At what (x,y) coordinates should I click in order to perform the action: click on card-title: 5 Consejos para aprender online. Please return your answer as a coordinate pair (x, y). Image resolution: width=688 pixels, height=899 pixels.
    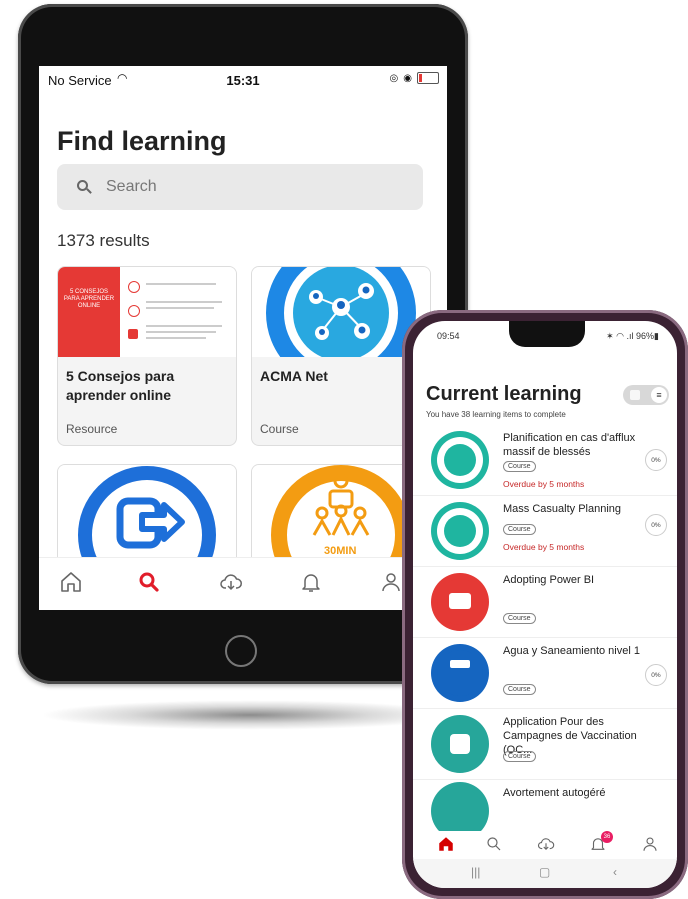
    Looking at the image, I should click on (120, 385).